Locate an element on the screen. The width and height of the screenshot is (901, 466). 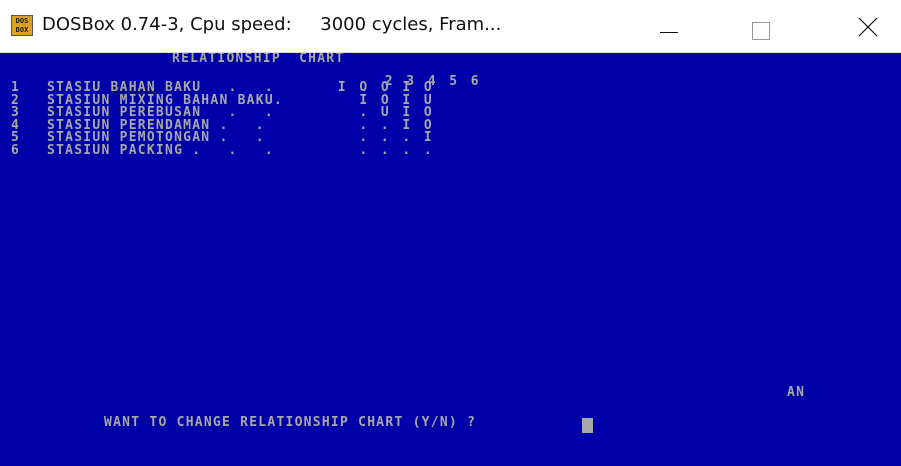
station-name: STASIUN PACKING . . . is located at coordinates (160, 150).